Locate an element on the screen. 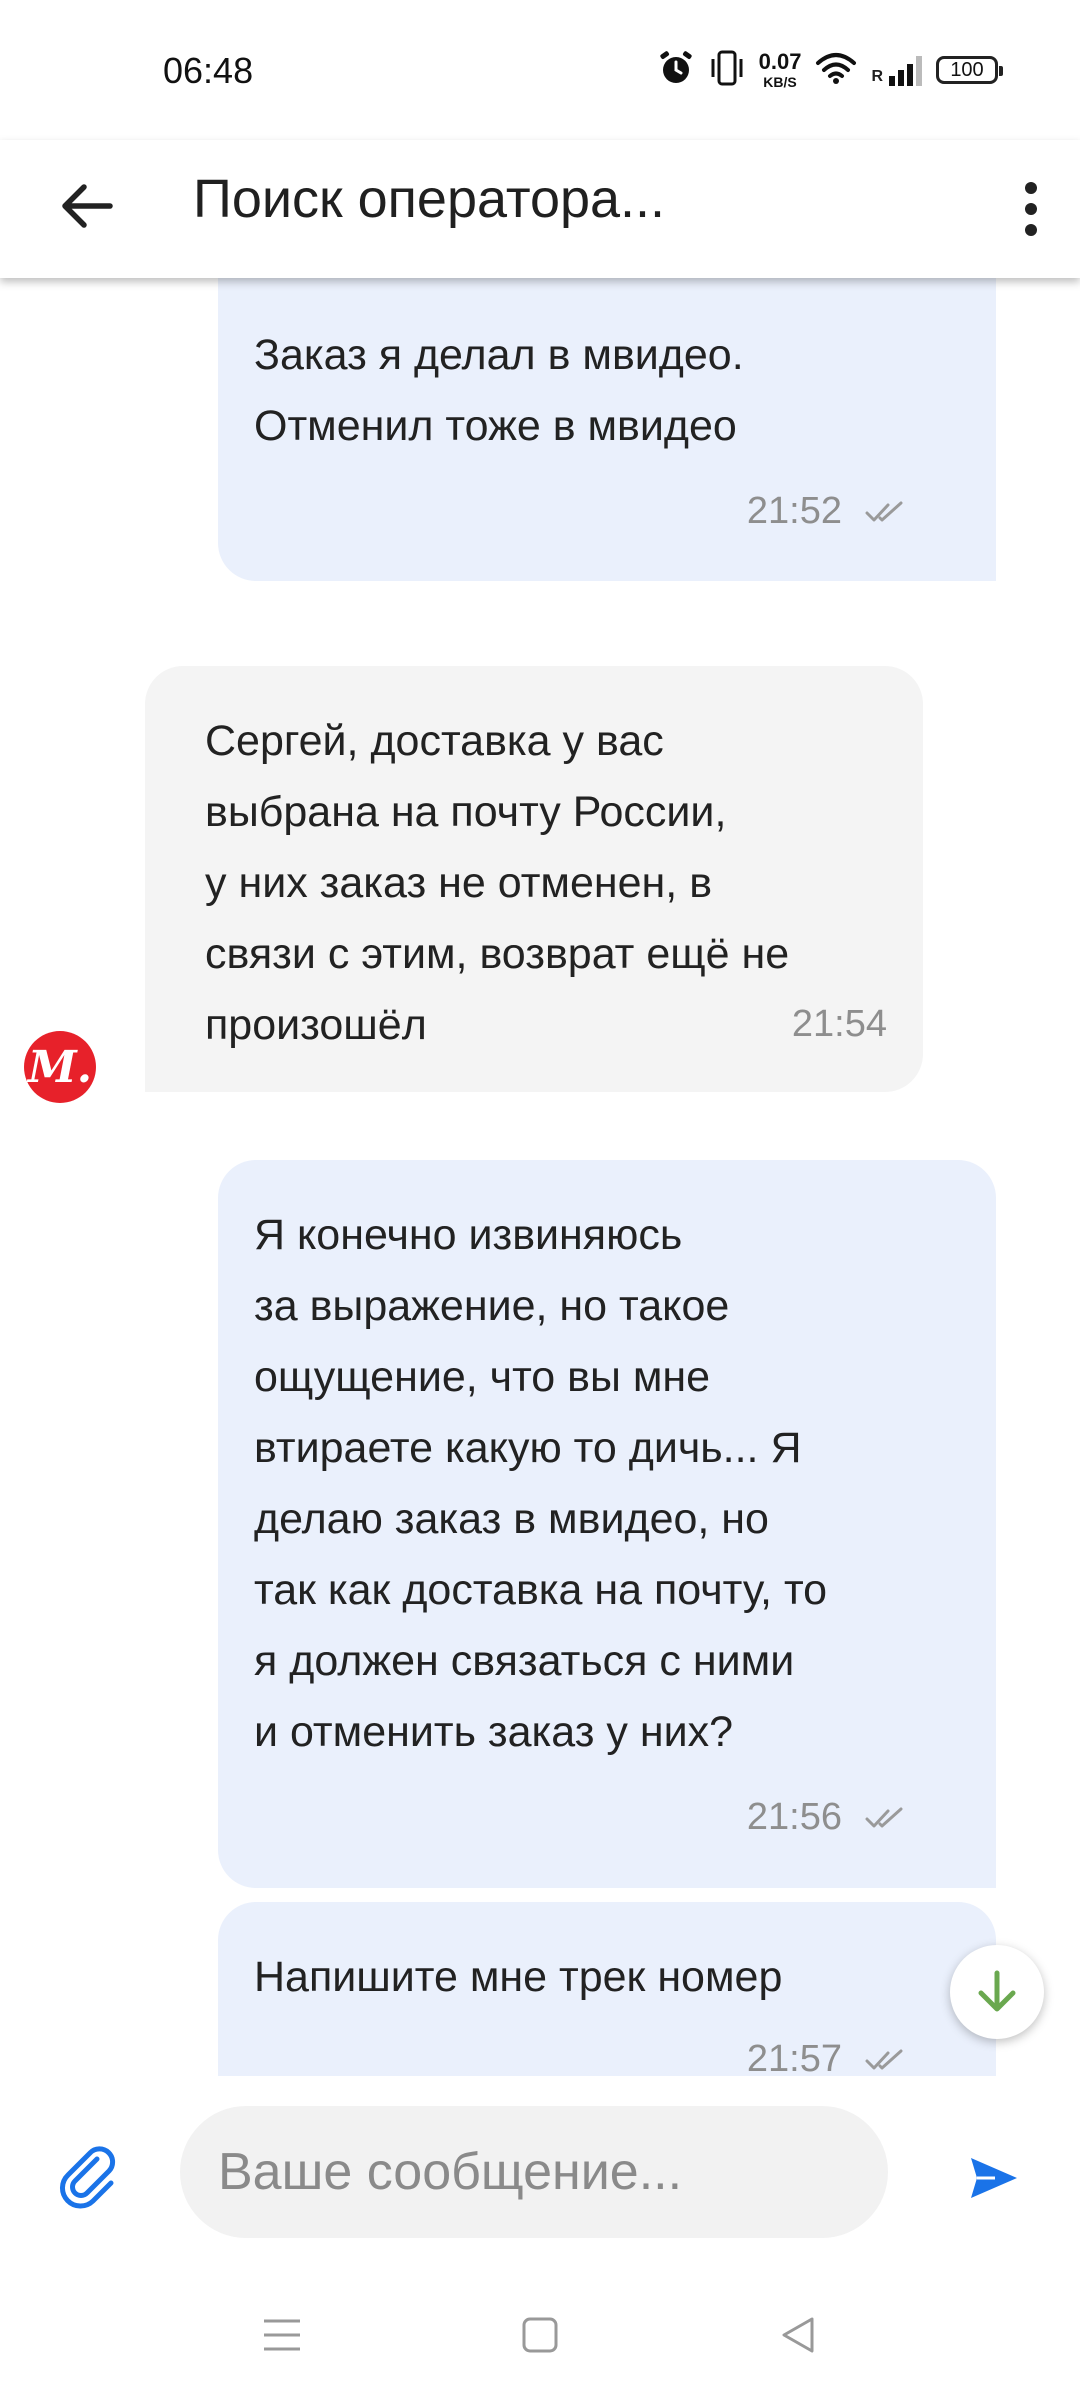 The height and width of the screenshot is (2400, 1080). more-options-button is located at coordinates (1031, 209).